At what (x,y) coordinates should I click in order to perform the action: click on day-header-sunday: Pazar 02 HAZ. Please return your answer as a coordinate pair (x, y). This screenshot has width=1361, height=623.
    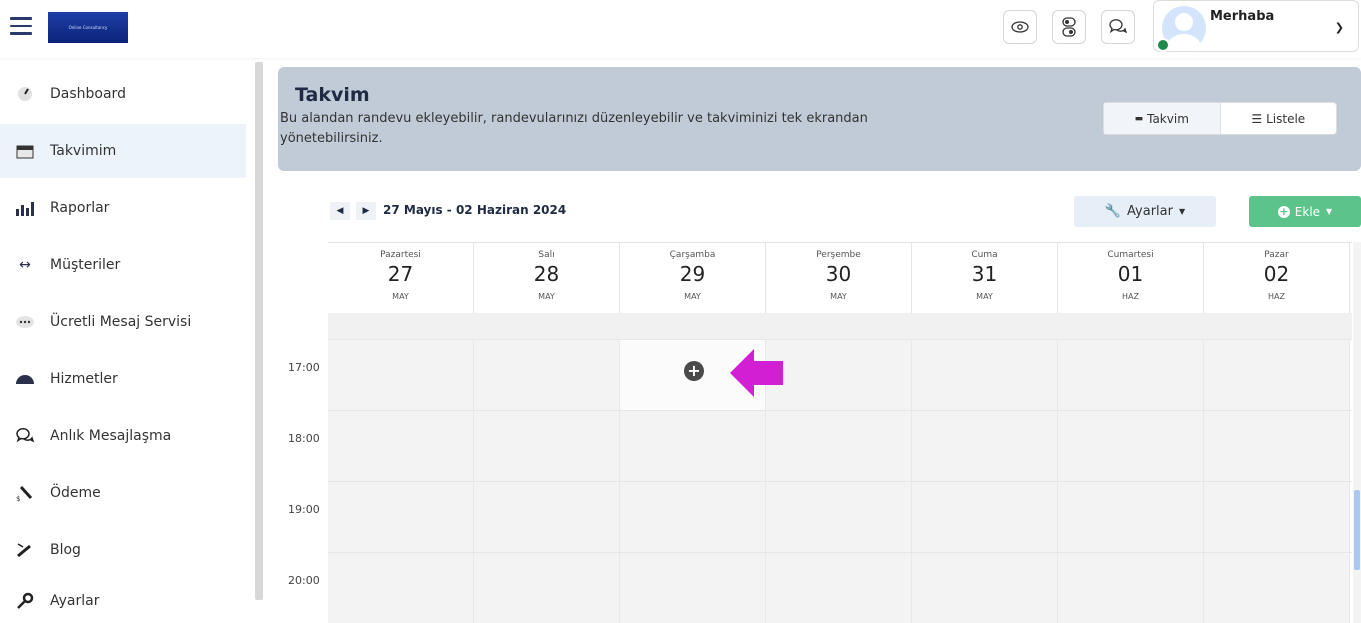
    Looking at the image, I should click on (1277, 278).